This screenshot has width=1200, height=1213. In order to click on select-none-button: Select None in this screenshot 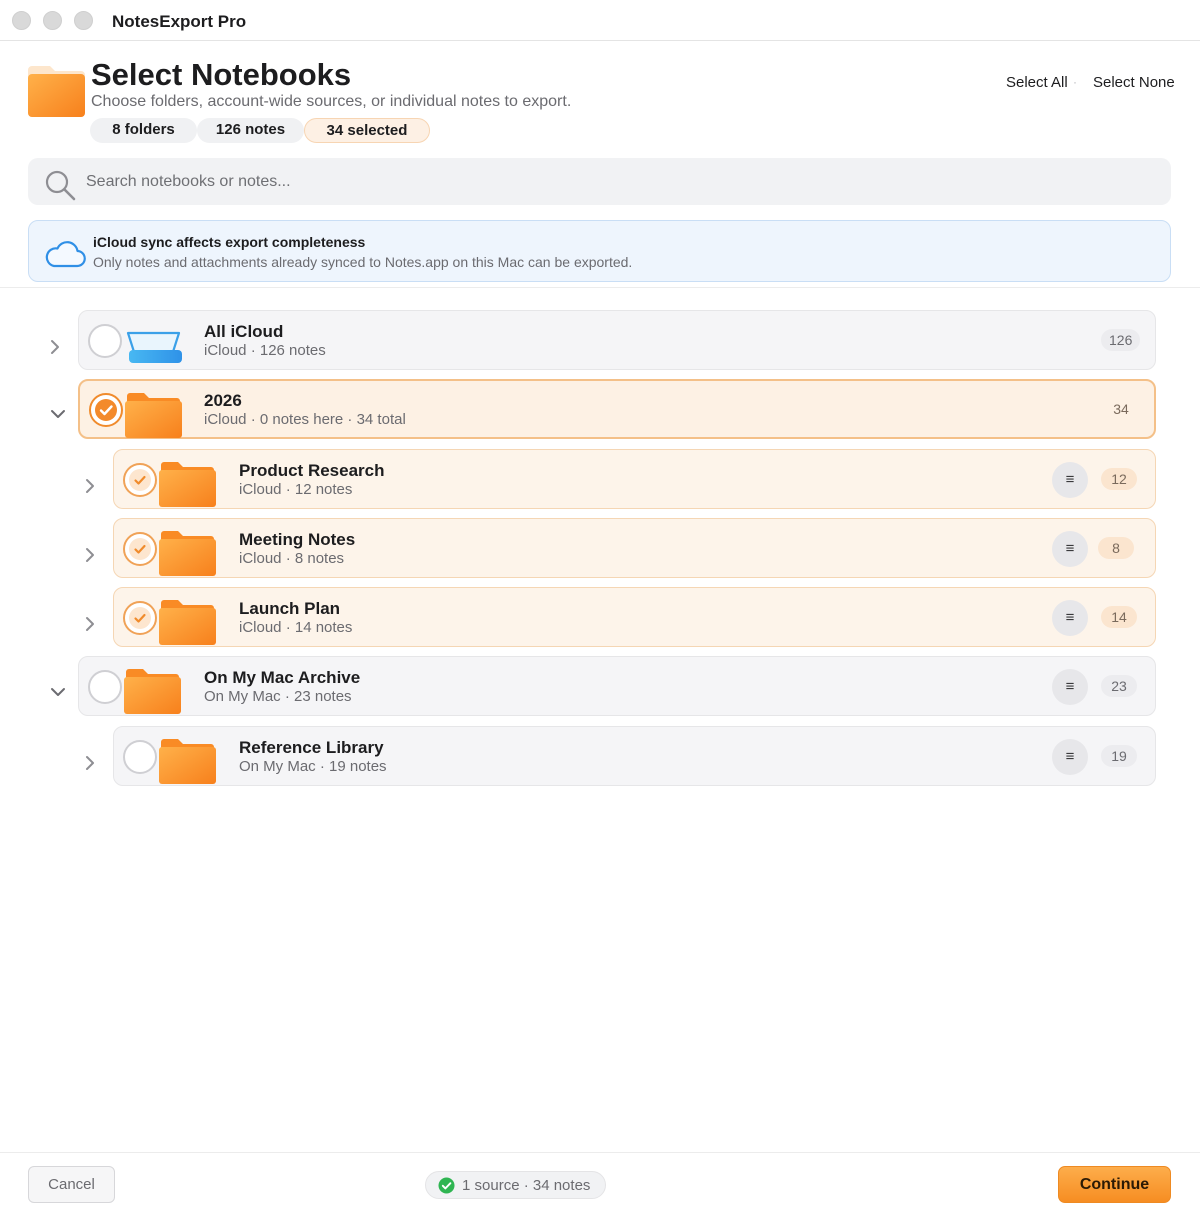, I will do `click(1134, 82)`.